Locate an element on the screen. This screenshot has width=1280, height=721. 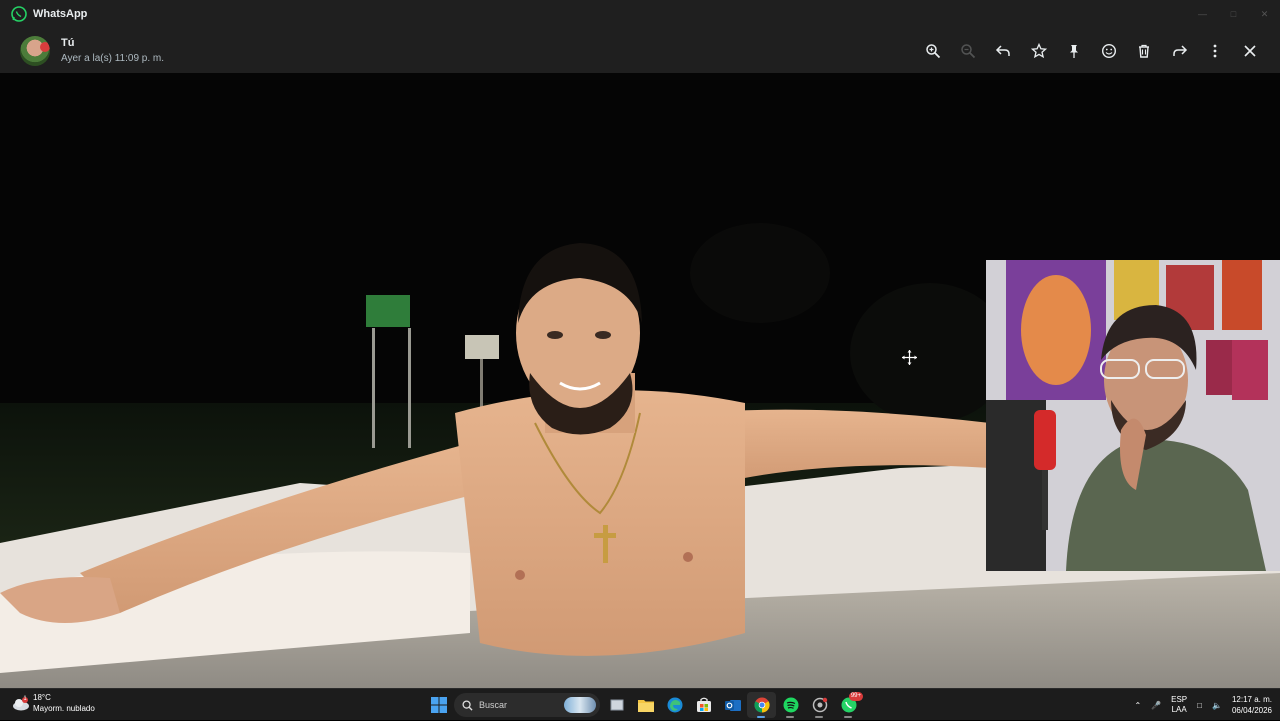
webcam-overlay is located at coordinates (1133, 415).